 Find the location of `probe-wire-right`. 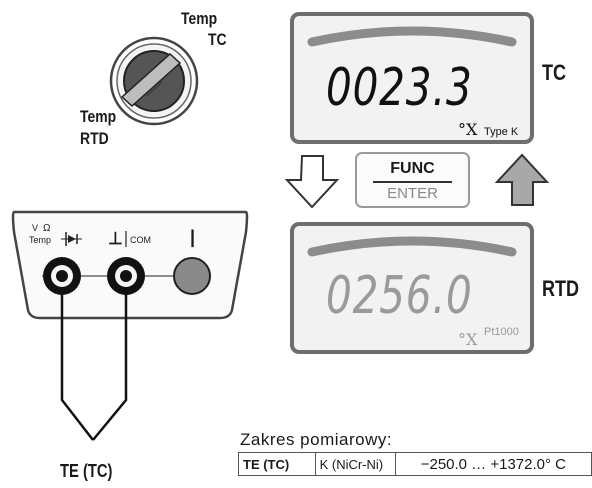

probe-wire-right is located at coordinates (110, 366).